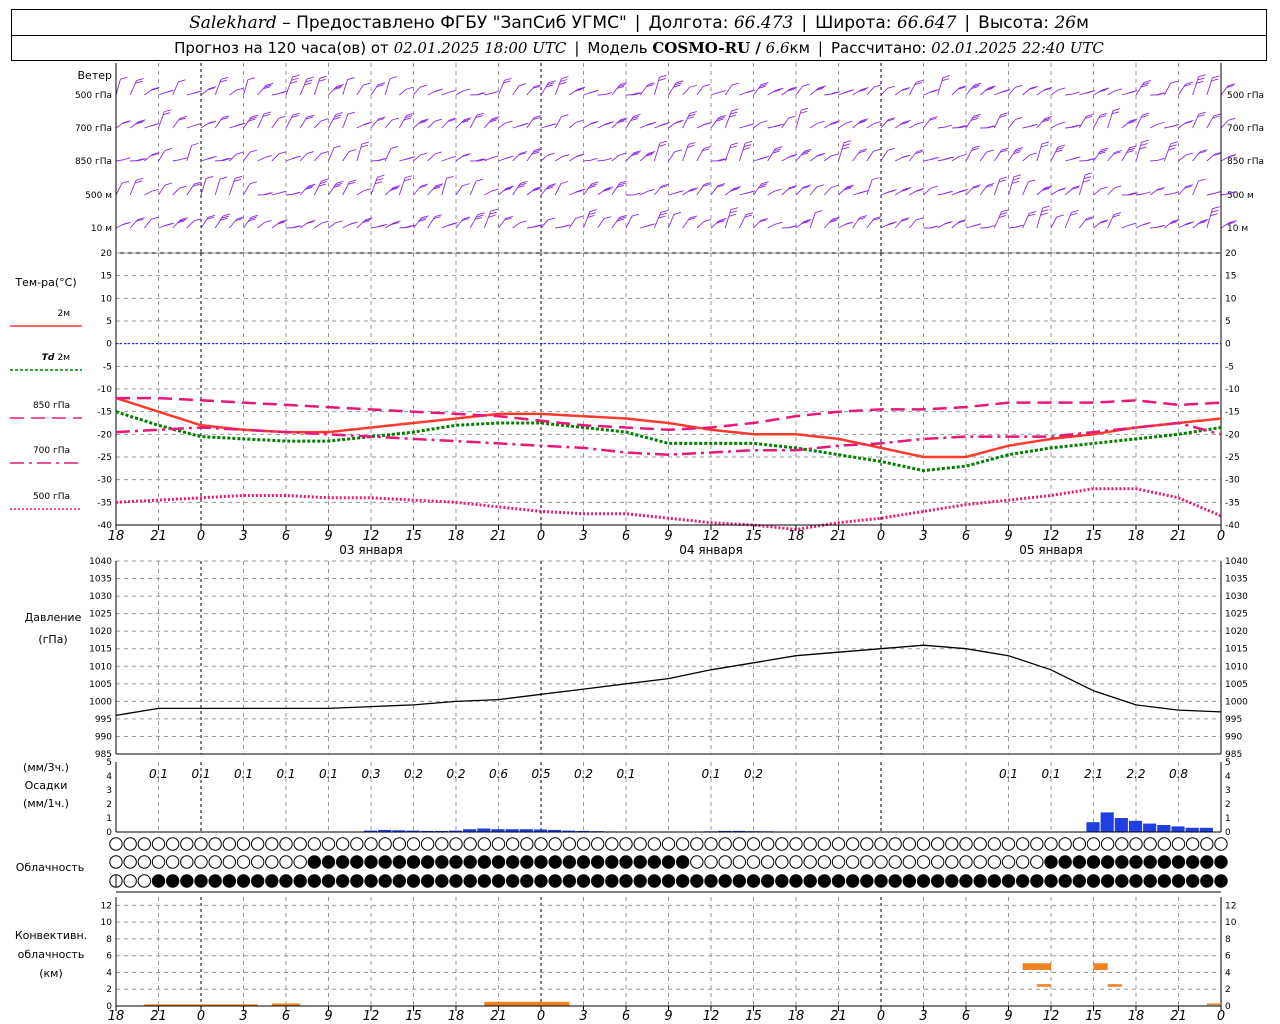 The image size is (1280, 1024). Describe the element at coordinates (796, 536) in the screenshot. I see `temp-xtick-label: 18` at that location.